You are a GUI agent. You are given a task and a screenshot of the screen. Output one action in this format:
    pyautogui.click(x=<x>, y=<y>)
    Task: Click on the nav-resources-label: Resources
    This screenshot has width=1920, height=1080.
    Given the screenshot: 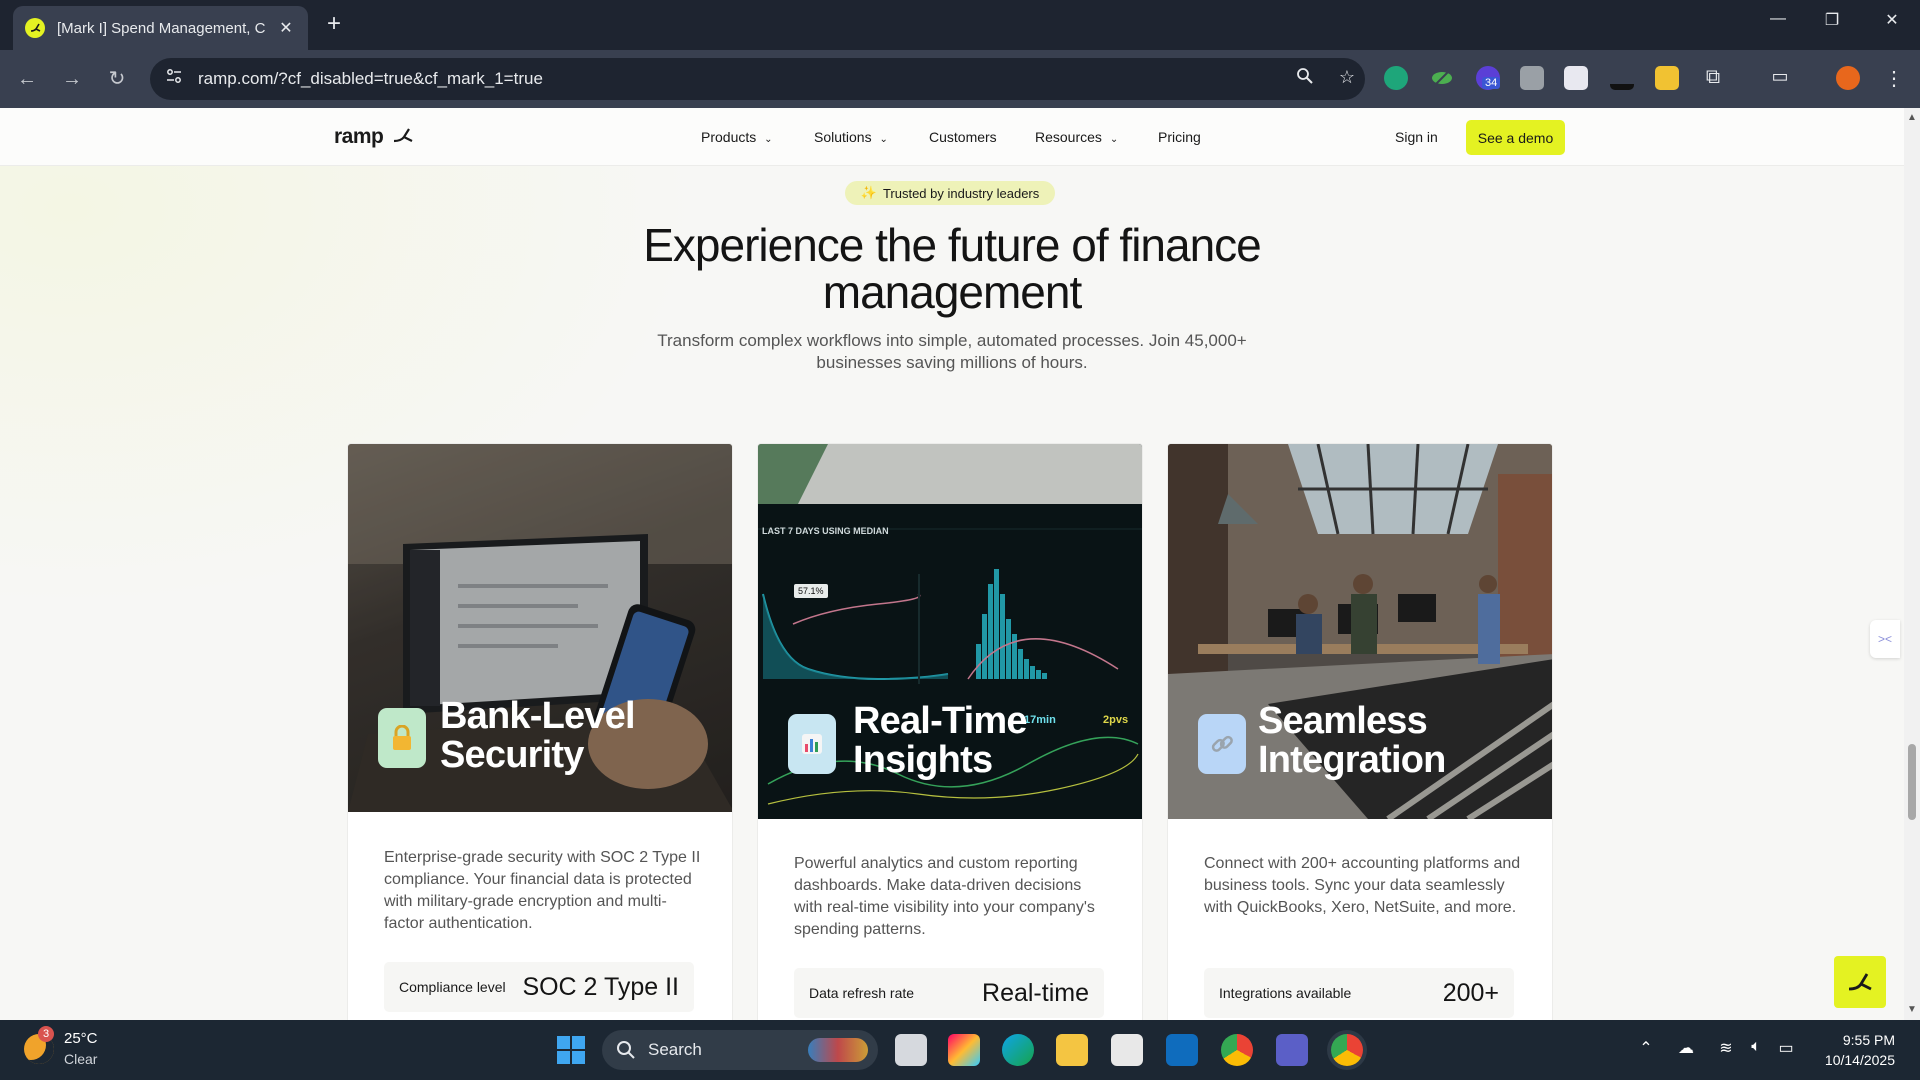 What is the action you would take?
    pyautogui.click(x=1068, y=137)
    